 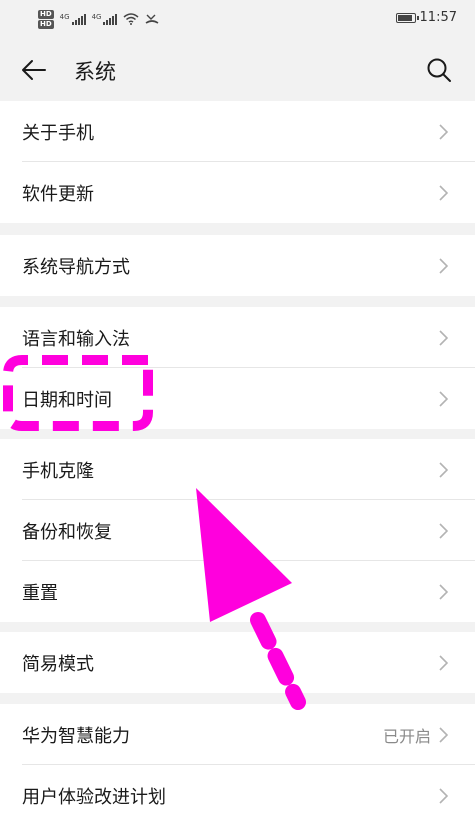 I want to click on settings-group-language-time: 语言和输入法 日期和时间, so click(x=237, y=368).